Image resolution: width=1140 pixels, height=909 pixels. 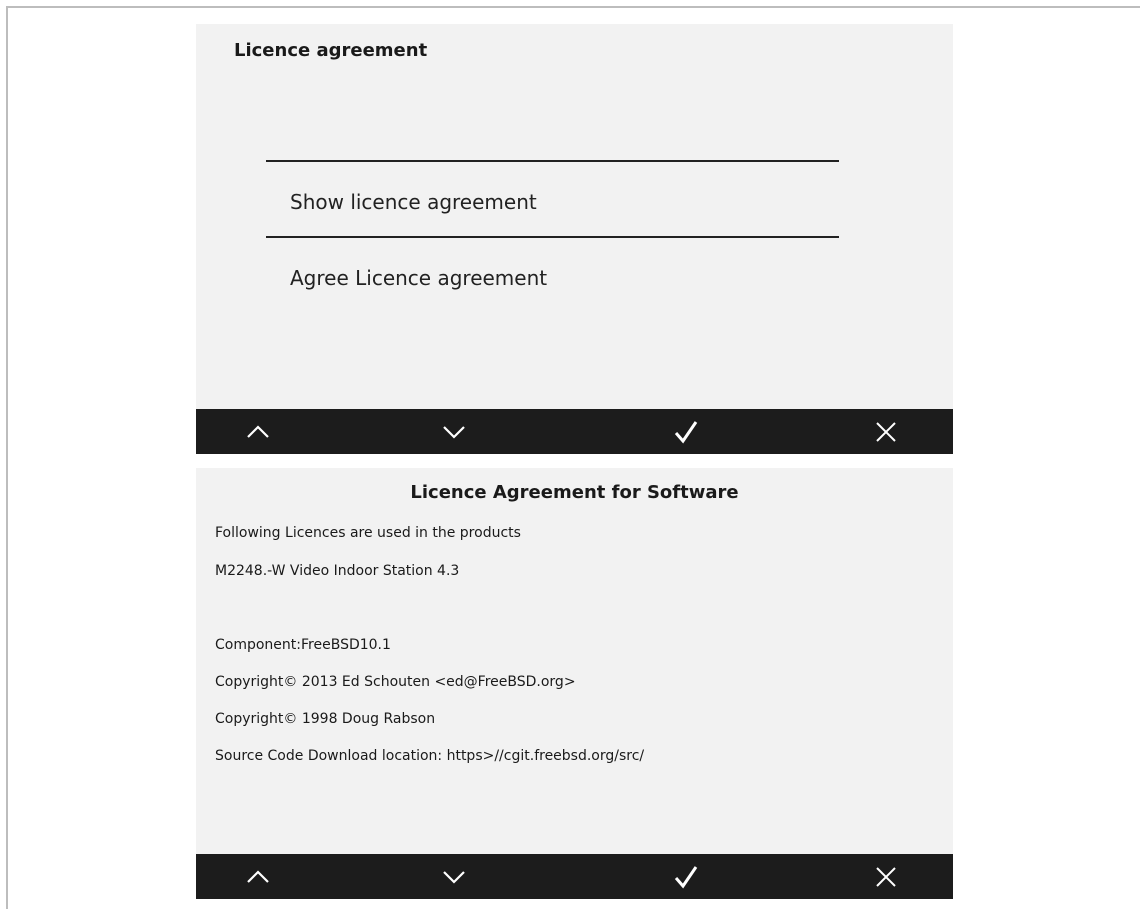 I want to click on agree-licence-agreement-item: Agree Licence agreement, so click(x=418, y=278).